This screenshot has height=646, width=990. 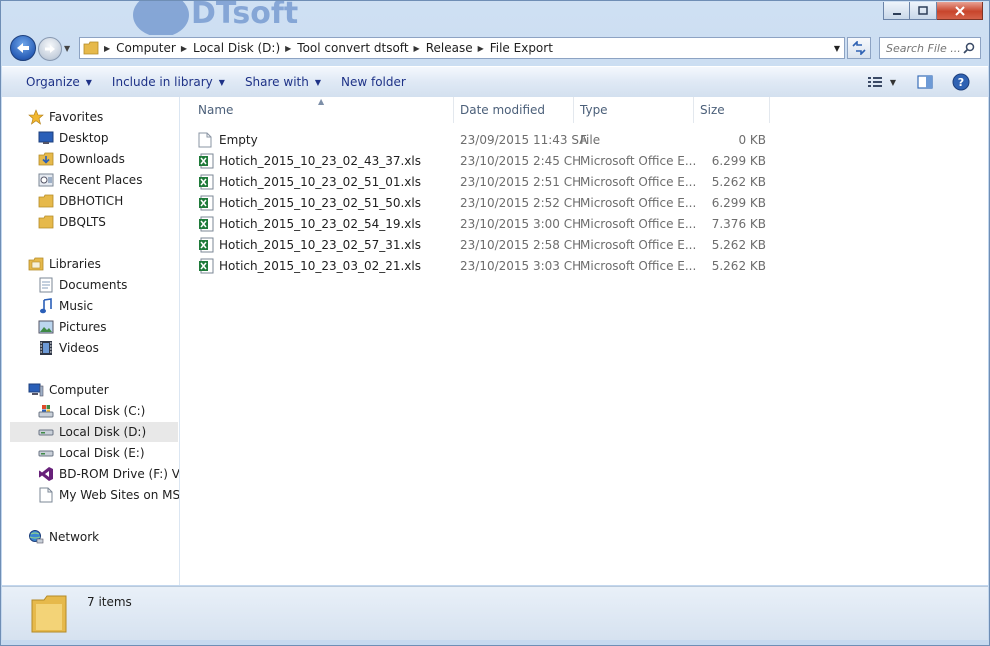 What do you see at coordinates (102, 453) in the screenshot?
I see `nav-item-label: Local Disk (E:)` at bounding box center [102, 453].